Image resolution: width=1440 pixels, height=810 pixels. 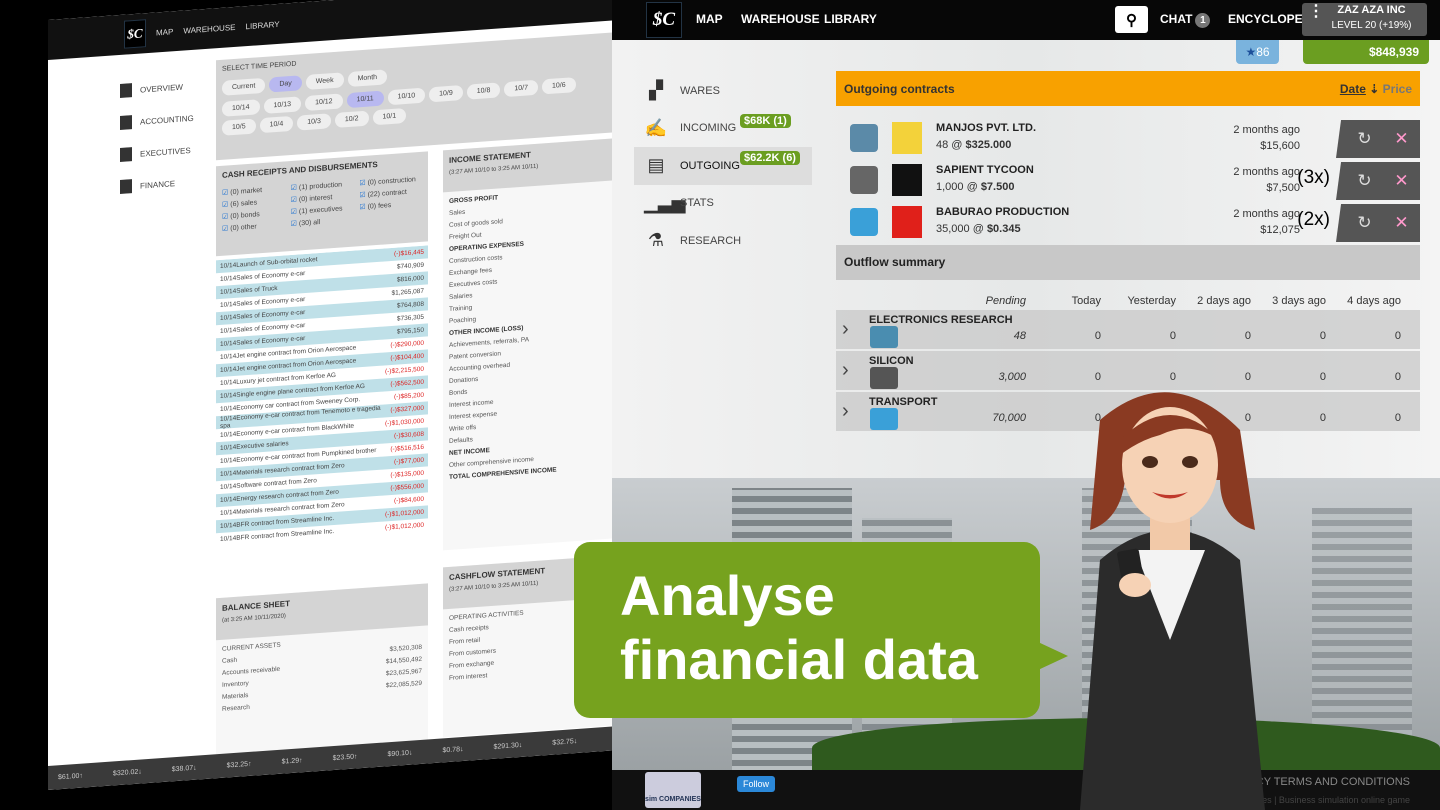 I want to click on date-pill: 10/14, so click(x=241, y=108).